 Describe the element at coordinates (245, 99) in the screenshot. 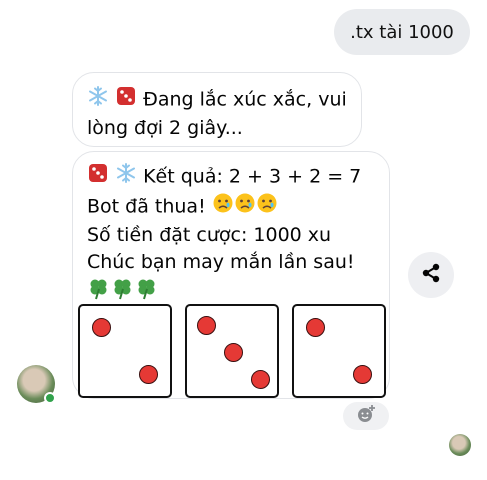

I see `rolling-text-line1: Đang lắc xúc xắc, vui` at that location.